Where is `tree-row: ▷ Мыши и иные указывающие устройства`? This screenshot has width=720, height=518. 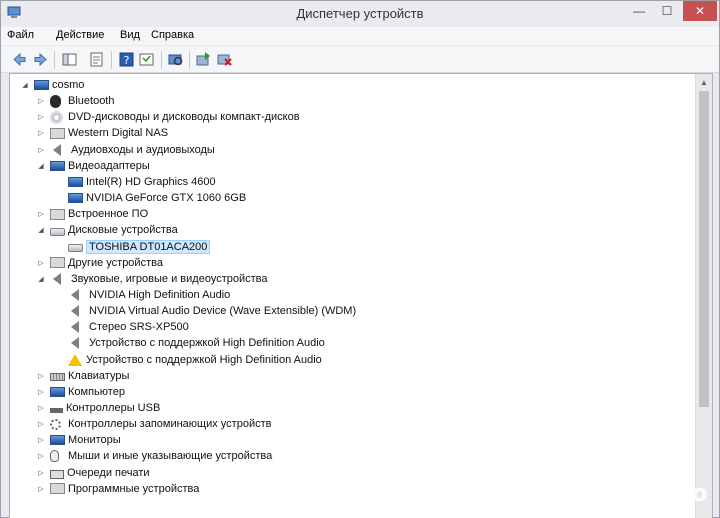
tree-row: ▷ Мыши и иные указывающие устройства is located at coordinates (154, 456).